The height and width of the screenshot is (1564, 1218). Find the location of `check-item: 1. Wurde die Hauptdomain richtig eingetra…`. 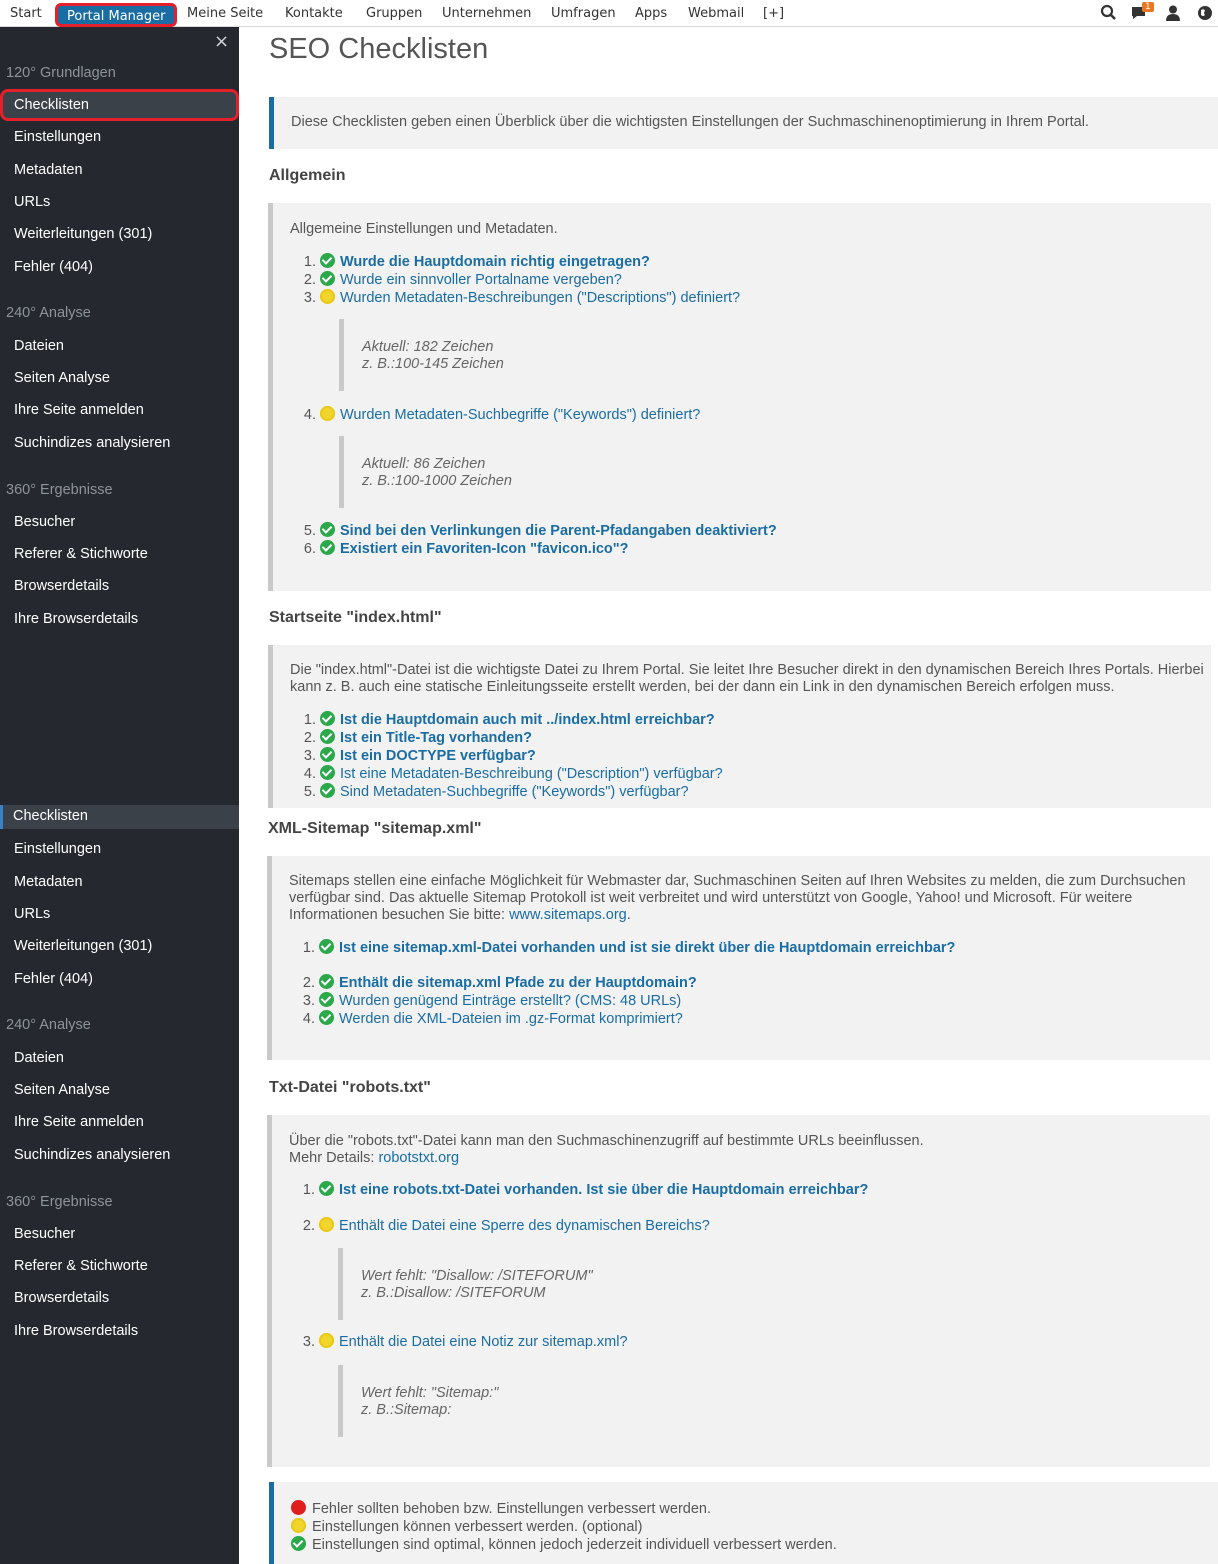

check-item: 1. Wurde die Hauptdomain richtig eingetra… is located at coordinates (475, 262).